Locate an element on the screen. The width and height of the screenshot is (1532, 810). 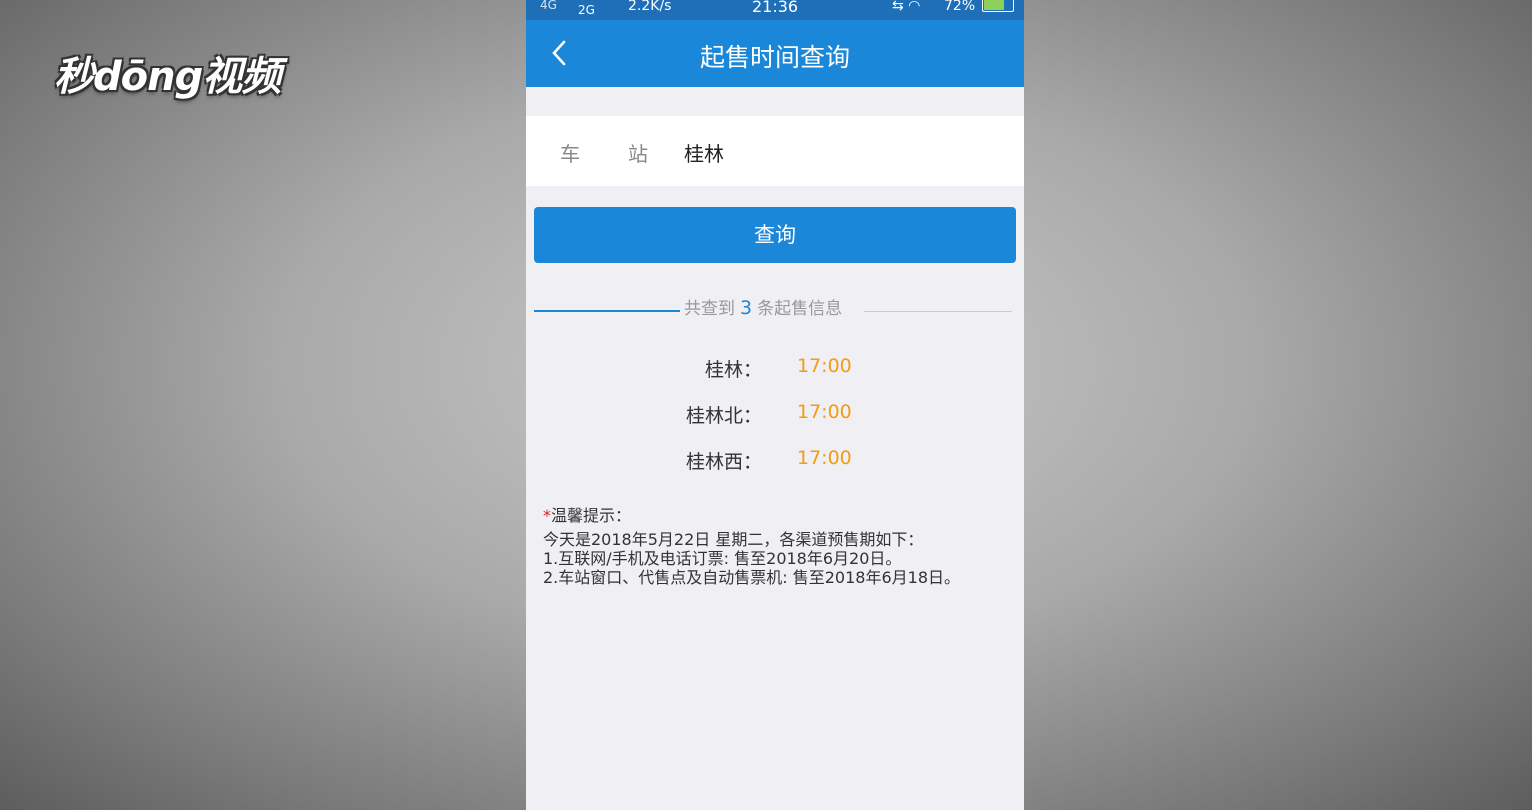
battery-percent: 72% is located at coordinates (960, 7).